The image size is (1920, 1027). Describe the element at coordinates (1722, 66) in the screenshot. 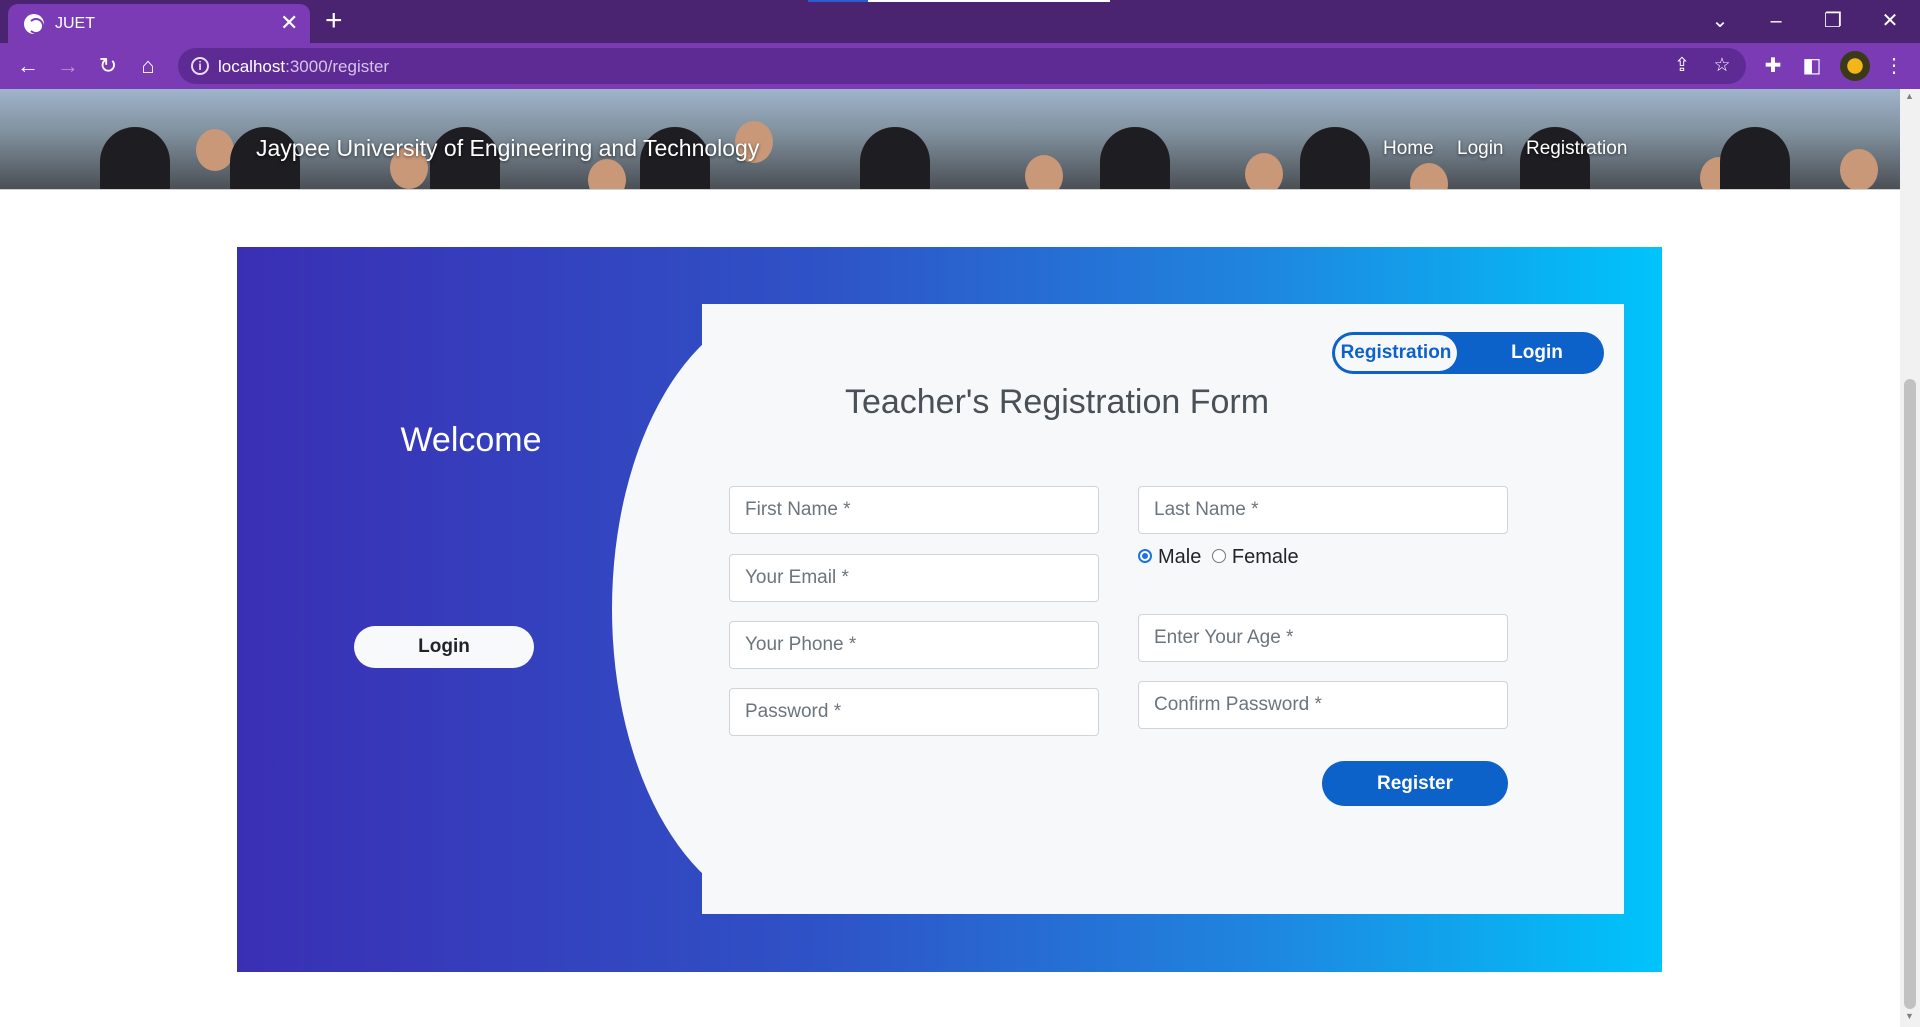

I see `star-icon: ☆` at that location.